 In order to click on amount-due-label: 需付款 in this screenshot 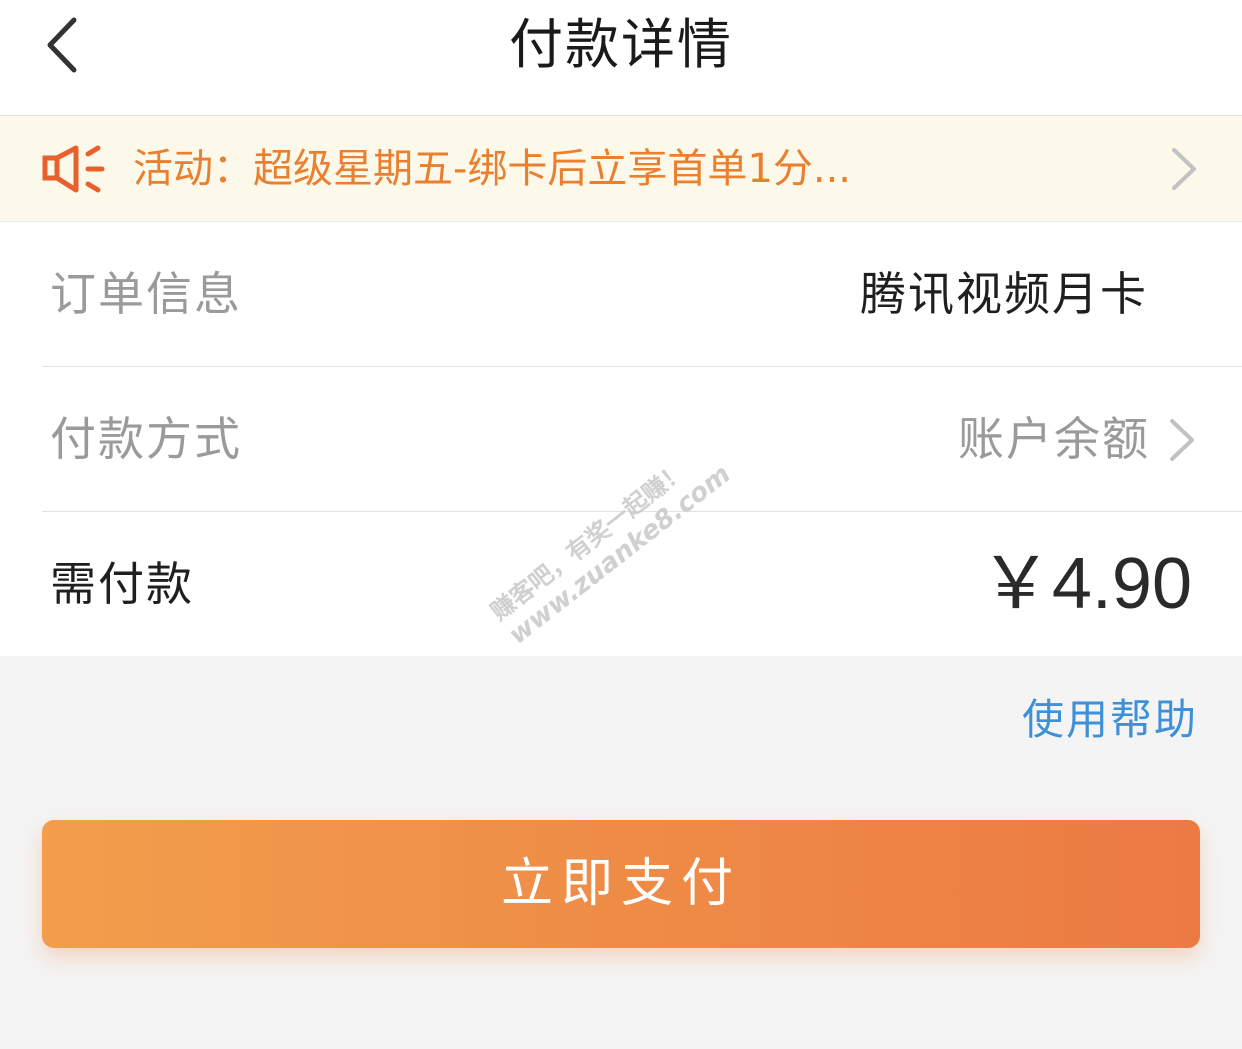, I will do `click(122, 584)`.